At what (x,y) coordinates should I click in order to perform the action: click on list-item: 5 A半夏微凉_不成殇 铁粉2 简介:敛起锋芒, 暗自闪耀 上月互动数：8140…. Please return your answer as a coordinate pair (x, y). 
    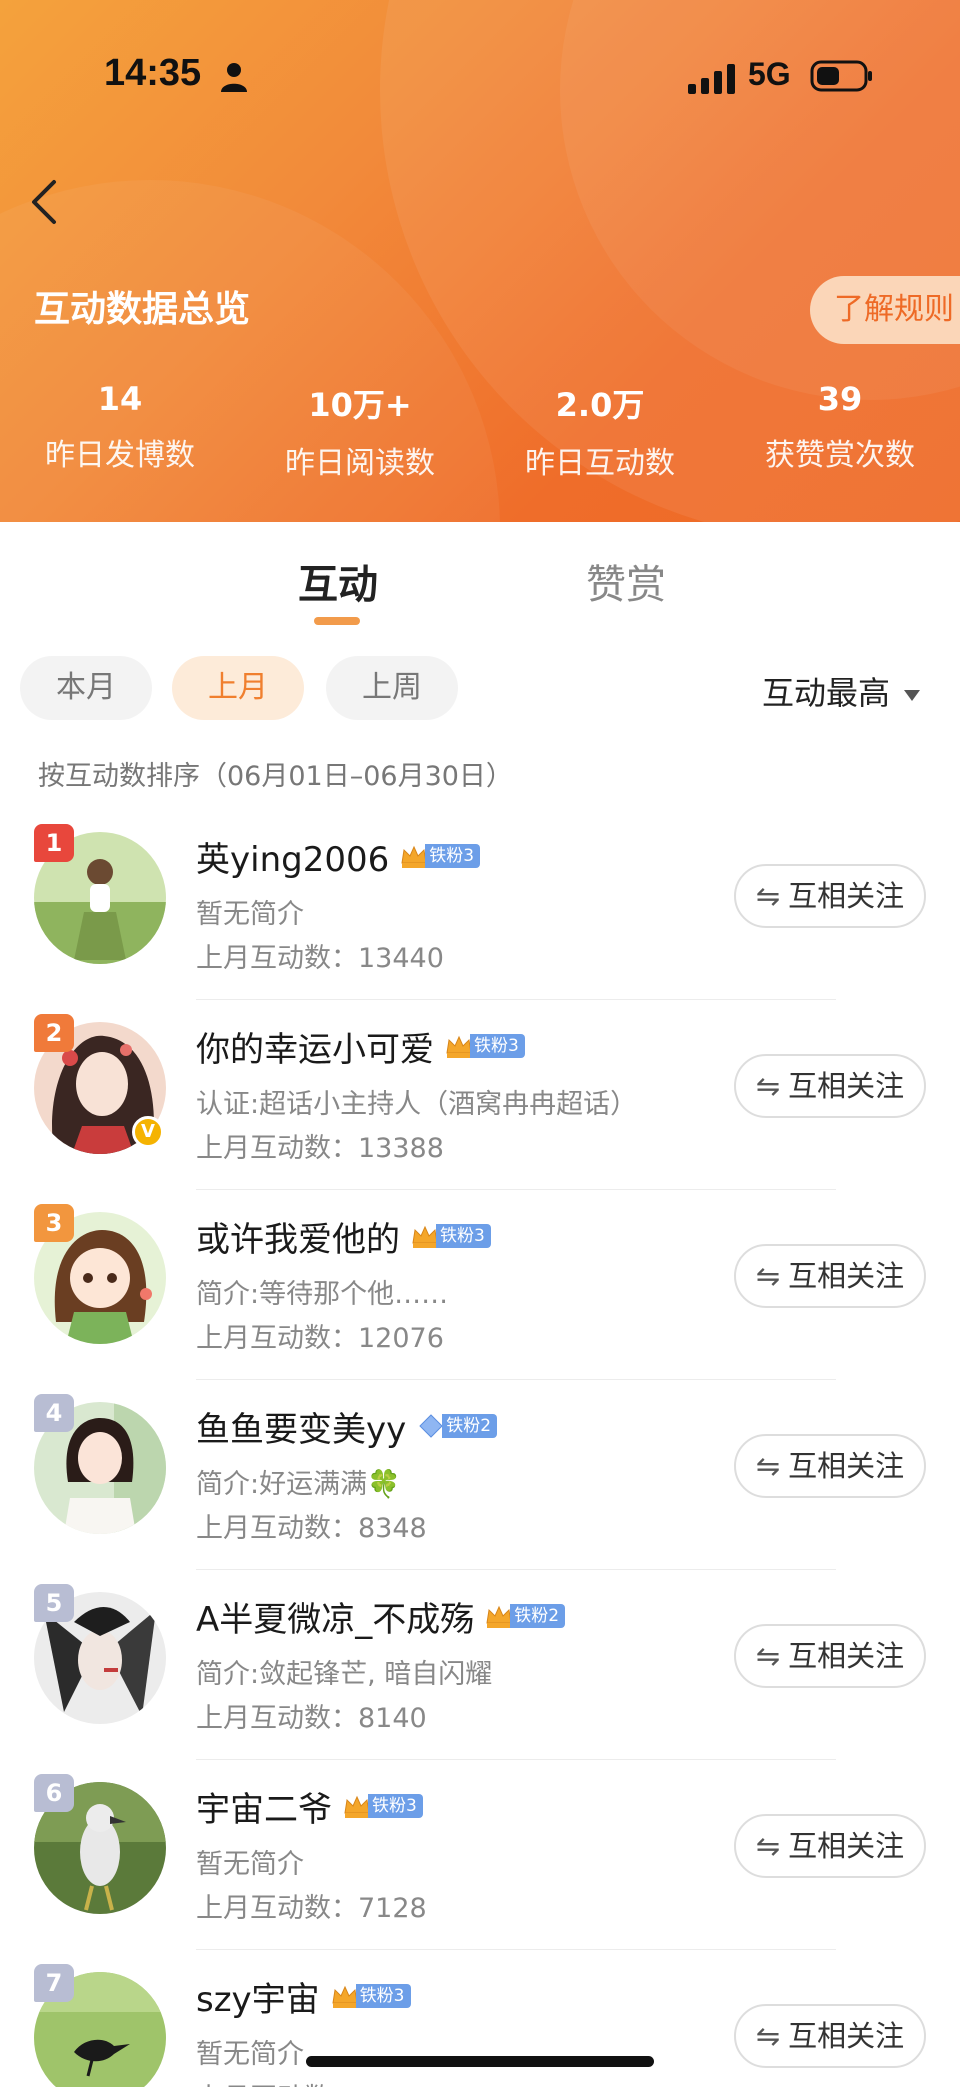
    Looking at the image, I should click on (480, 1665).